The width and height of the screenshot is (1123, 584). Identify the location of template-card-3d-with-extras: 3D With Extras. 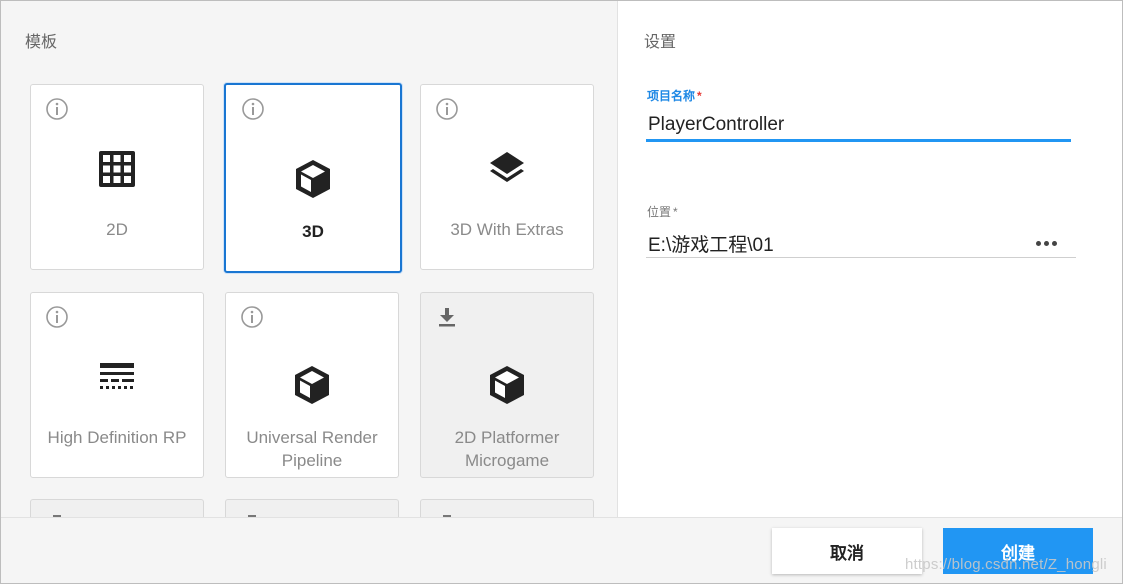
(507, 177).